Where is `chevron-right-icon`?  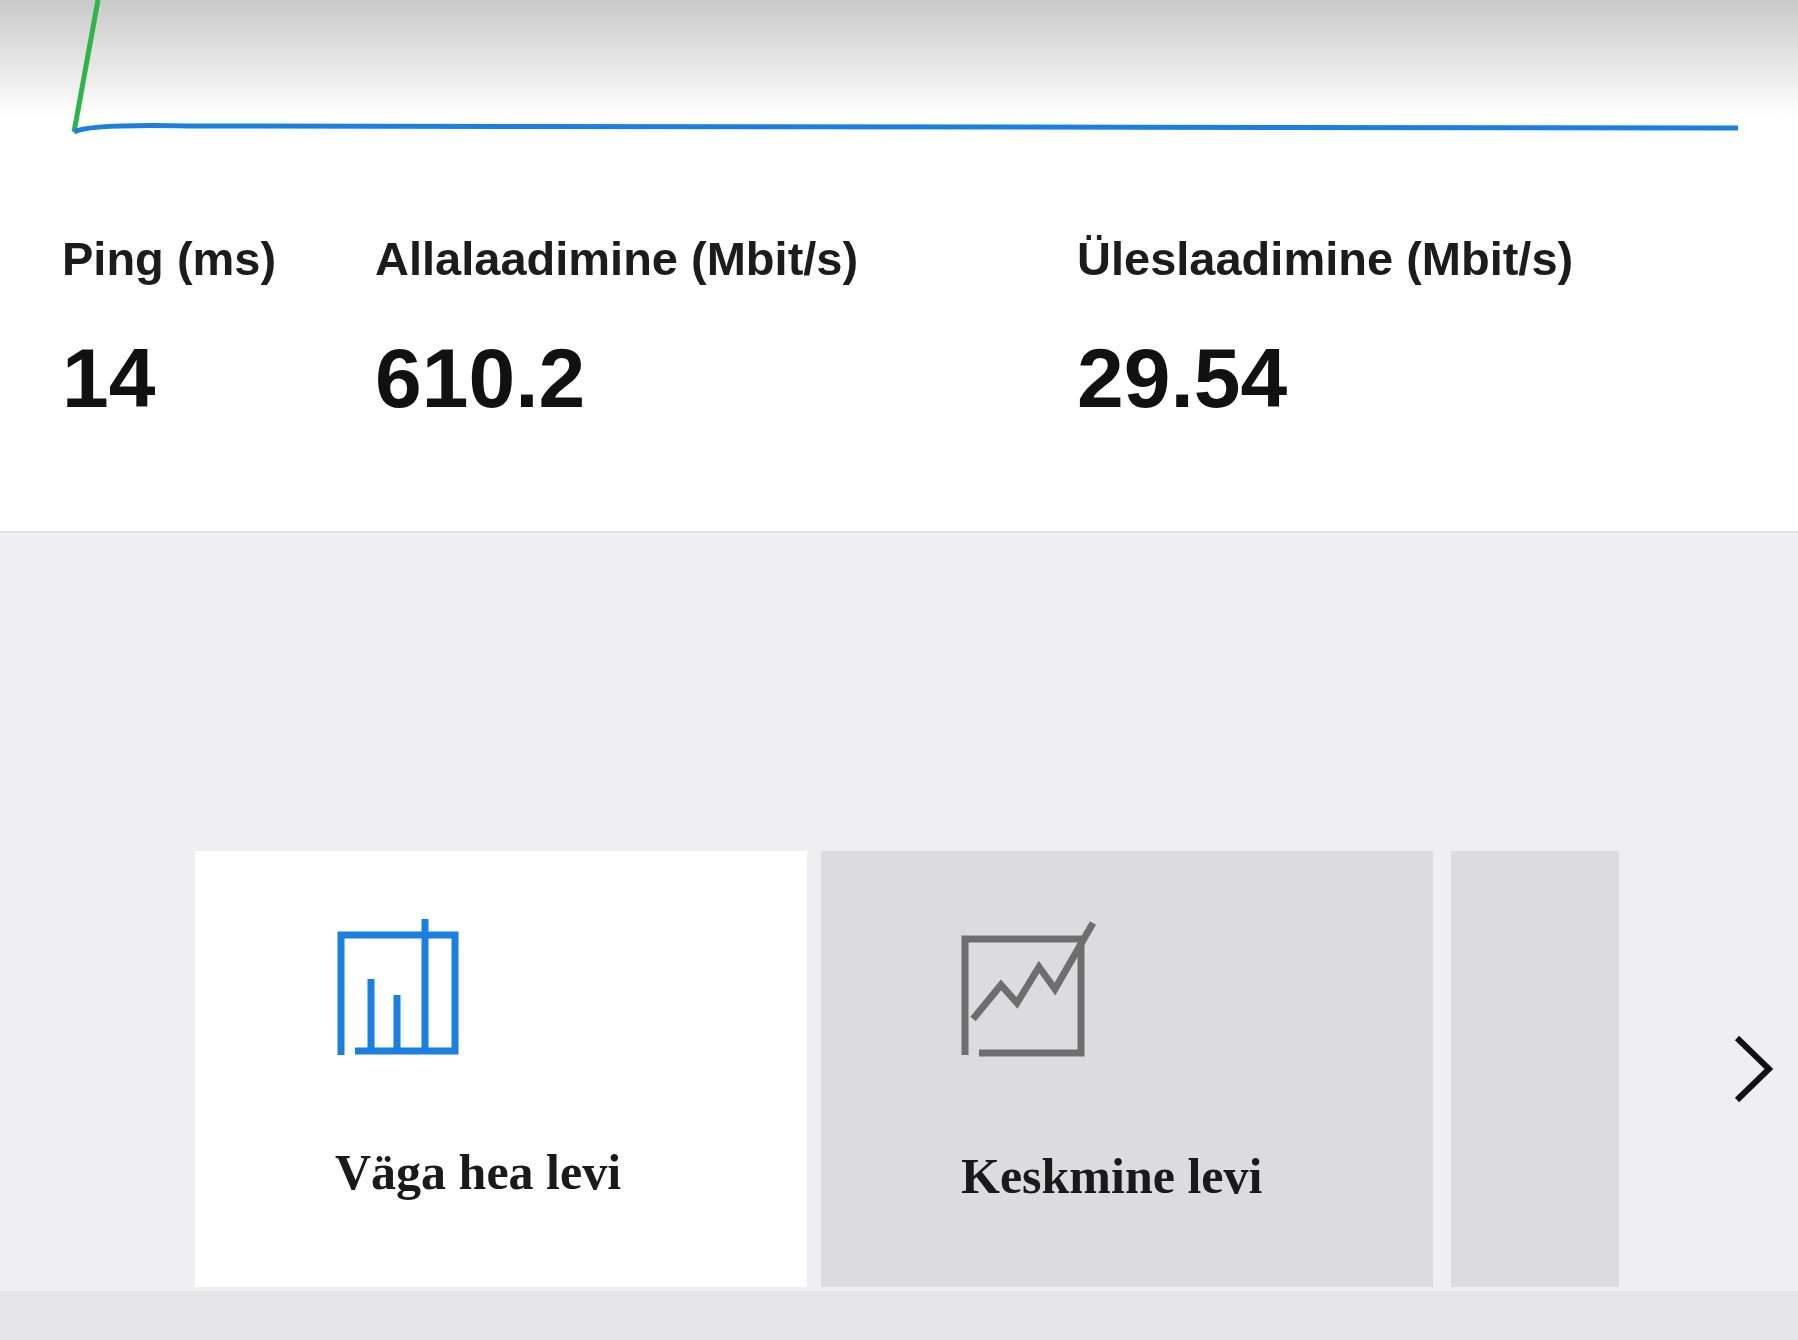 chevron-right-icon is located at coordinates (1753, 1069).